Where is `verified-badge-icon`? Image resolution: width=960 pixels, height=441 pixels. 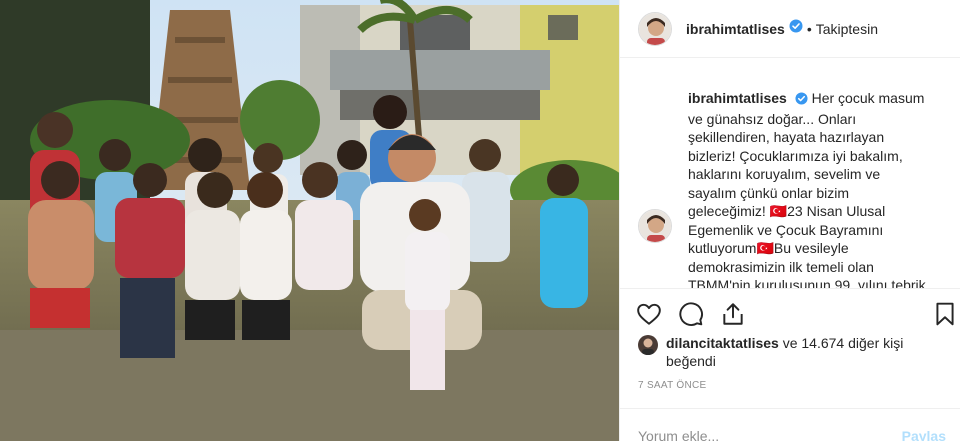
verified-badge-icon is located at coordinates (796, 28).